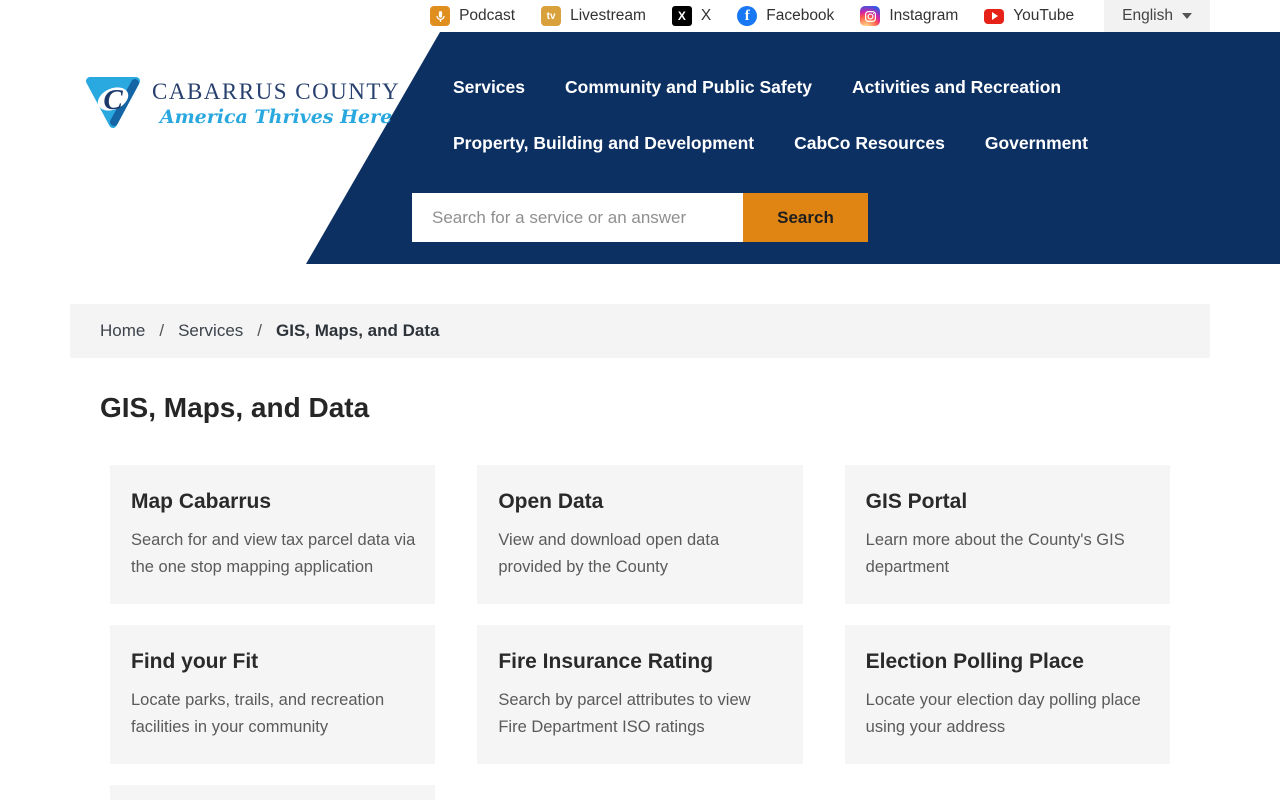 Image resolution: width=1280 pixels, height=800 pixels. What do you see at coordinates (487, 15) in the screenshot?
I see `topbar-label: Podcast` at bounding box center [487, 15].